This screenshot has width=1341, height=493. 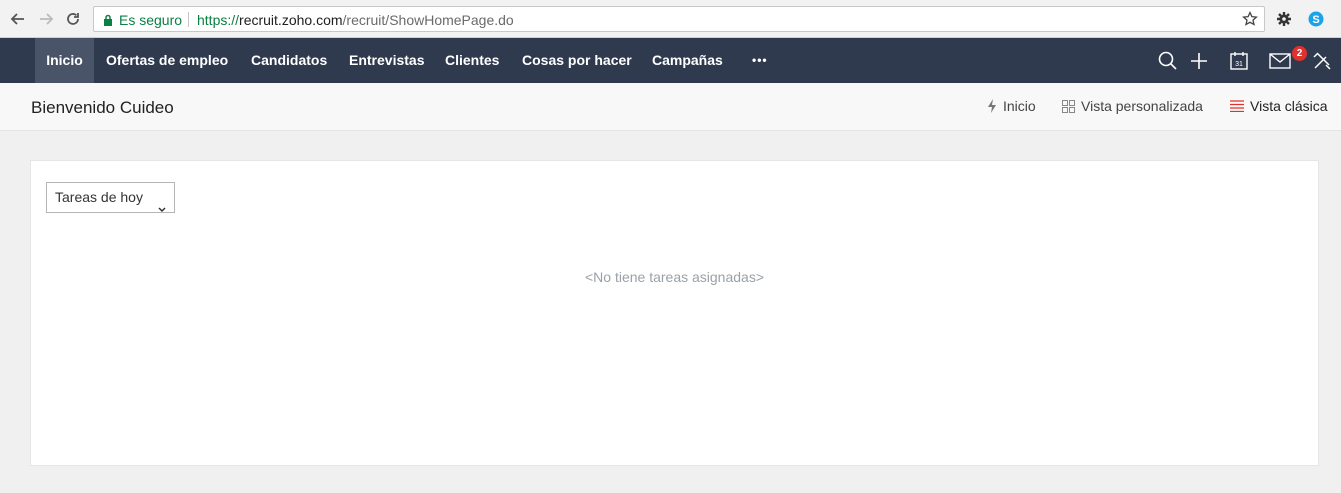 I want to click on skype-icon: S, so click(x=1316, y=19).